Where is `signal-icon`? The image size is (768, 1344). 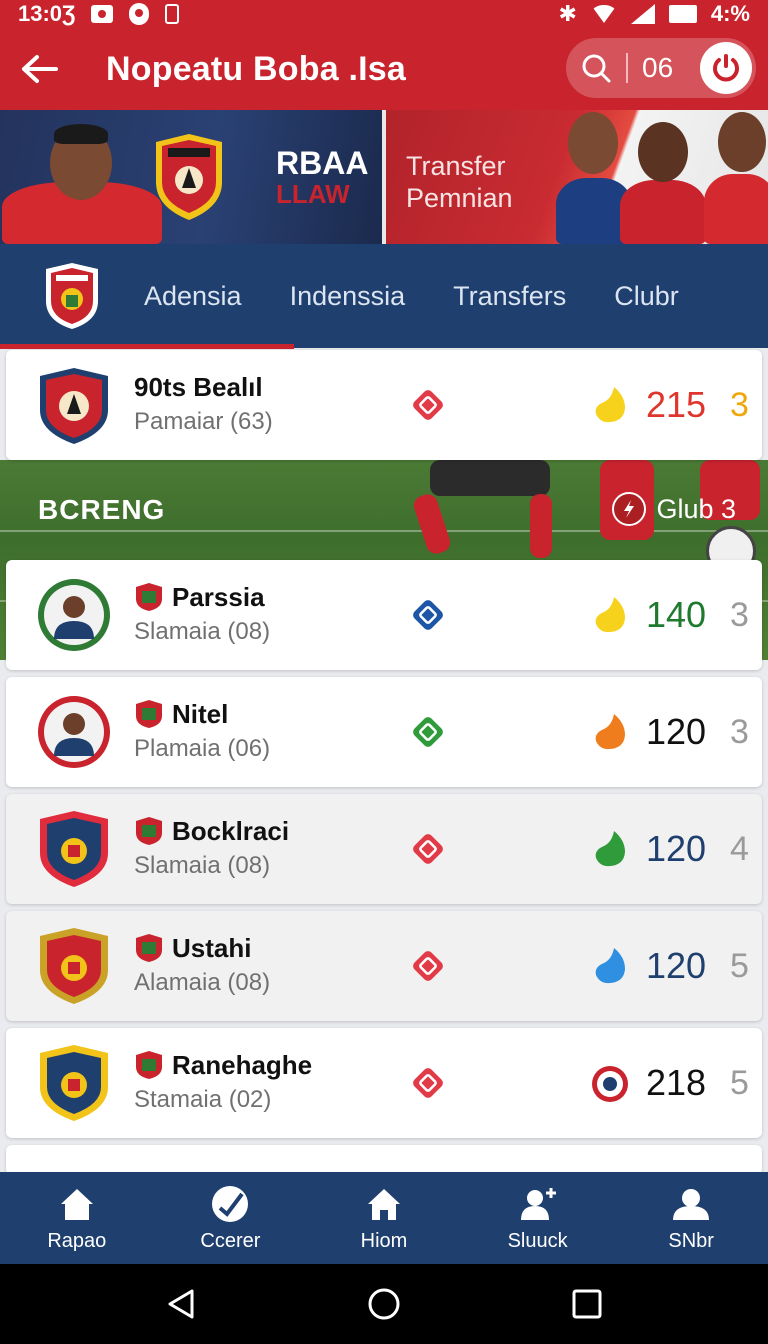
signal-icon is located at coordinates (642, 14).